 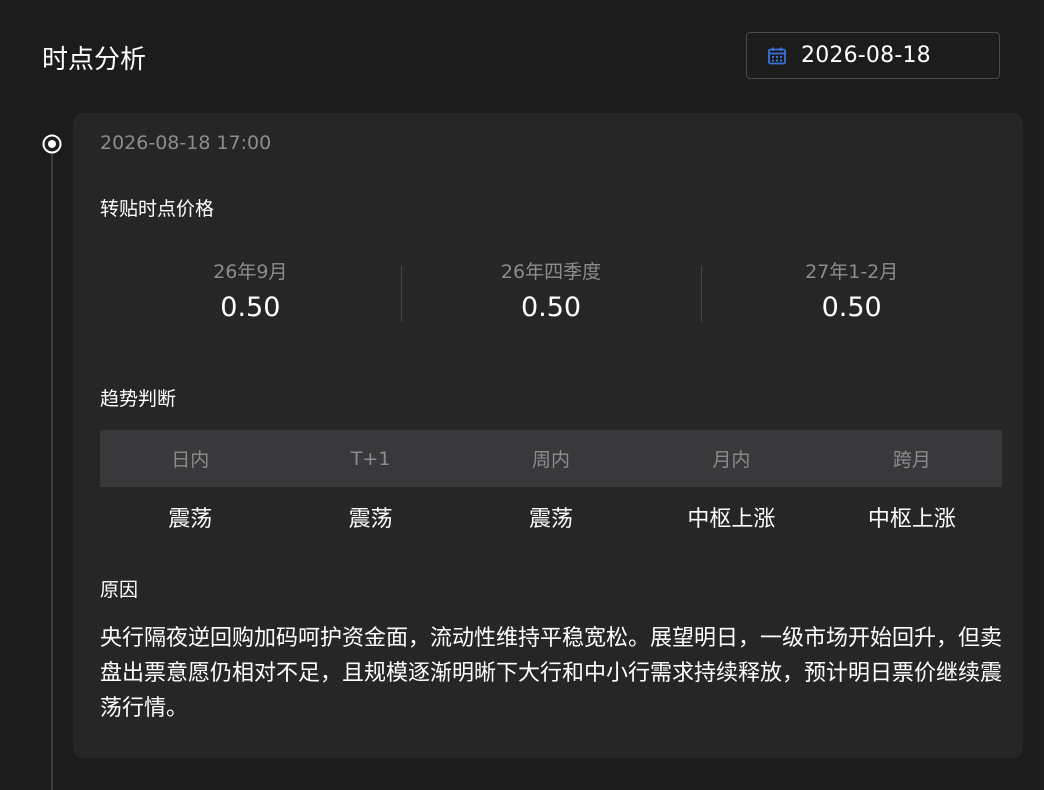 I want to click on trend-header-cell: 周内, so click(x=551, y=460).